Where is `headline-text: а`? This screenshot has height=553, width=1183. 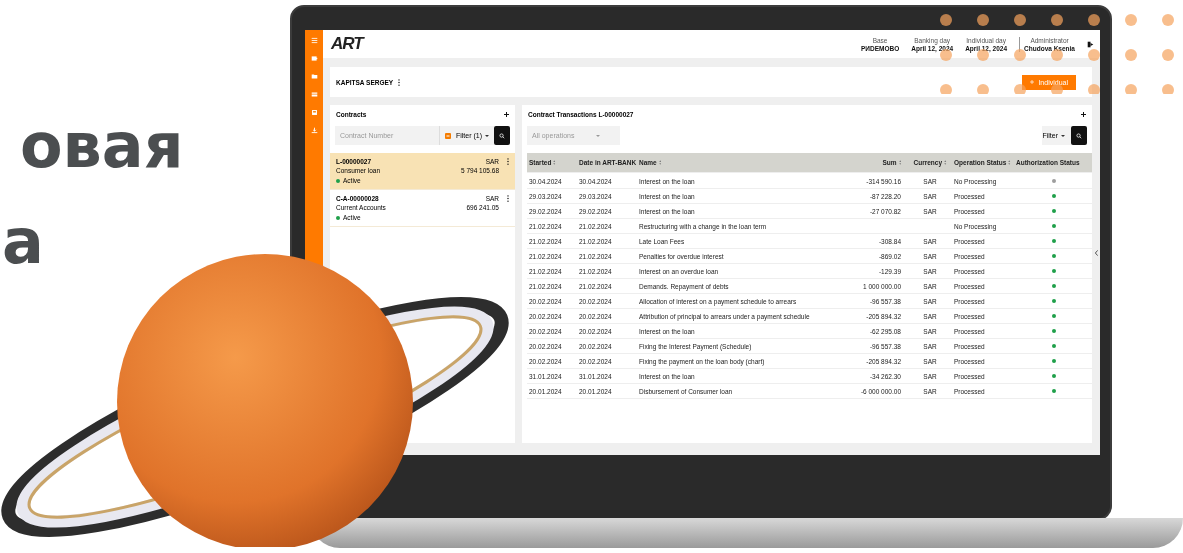
headline-text: а is located at coordinates (23, 242).